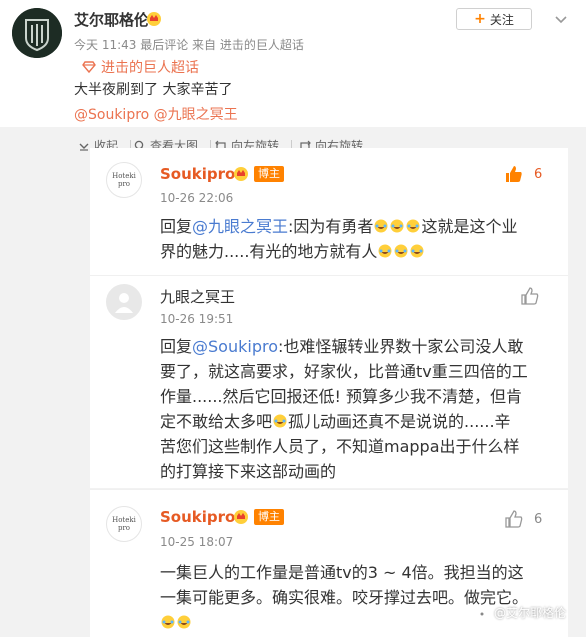  Describe the element at coordinates (197, 542) in the screenshot. I see `comment-time: 10-25 18:07` at that location.